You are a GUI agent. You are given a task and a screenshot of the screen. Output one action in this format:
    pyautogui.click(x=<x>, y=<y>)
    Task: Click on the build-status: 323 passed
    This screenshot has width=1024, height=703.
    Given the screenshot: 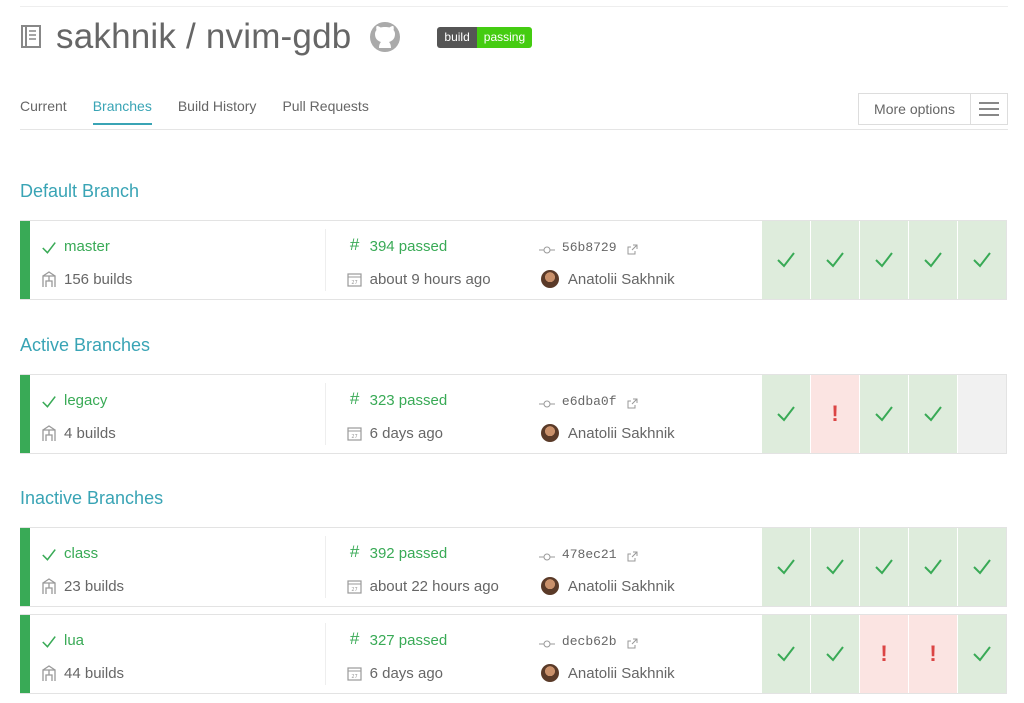 What is the action you would take?
    pyautogui.click(x=409, y=400)
    